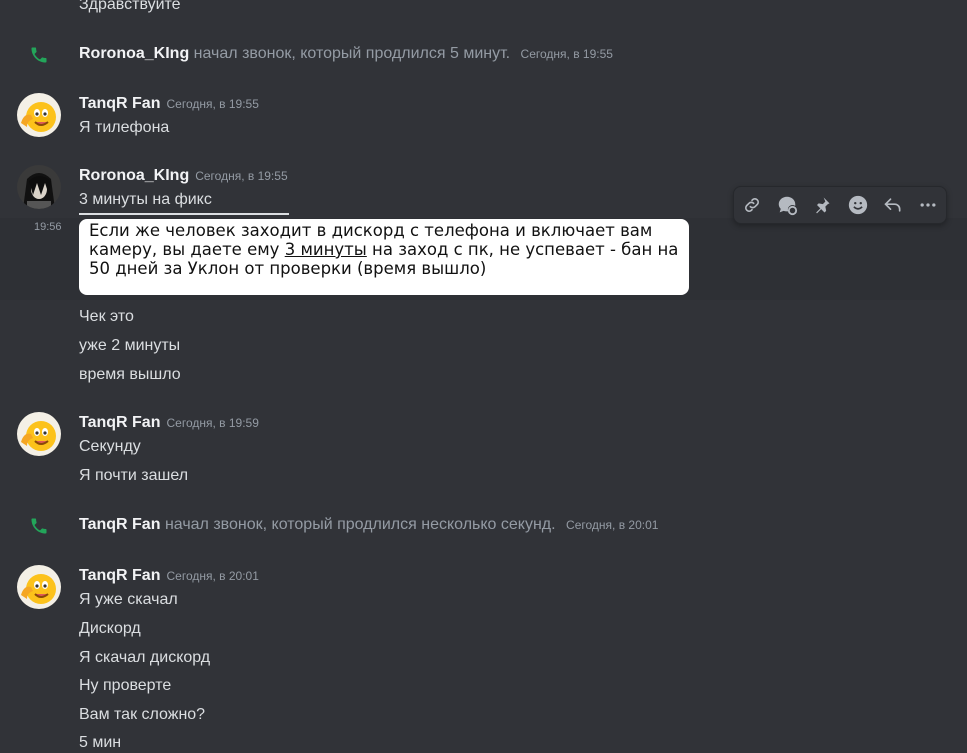  I want to click on message-header: TanqR Fan Сегодня, в 19:59, so click(169, 423).